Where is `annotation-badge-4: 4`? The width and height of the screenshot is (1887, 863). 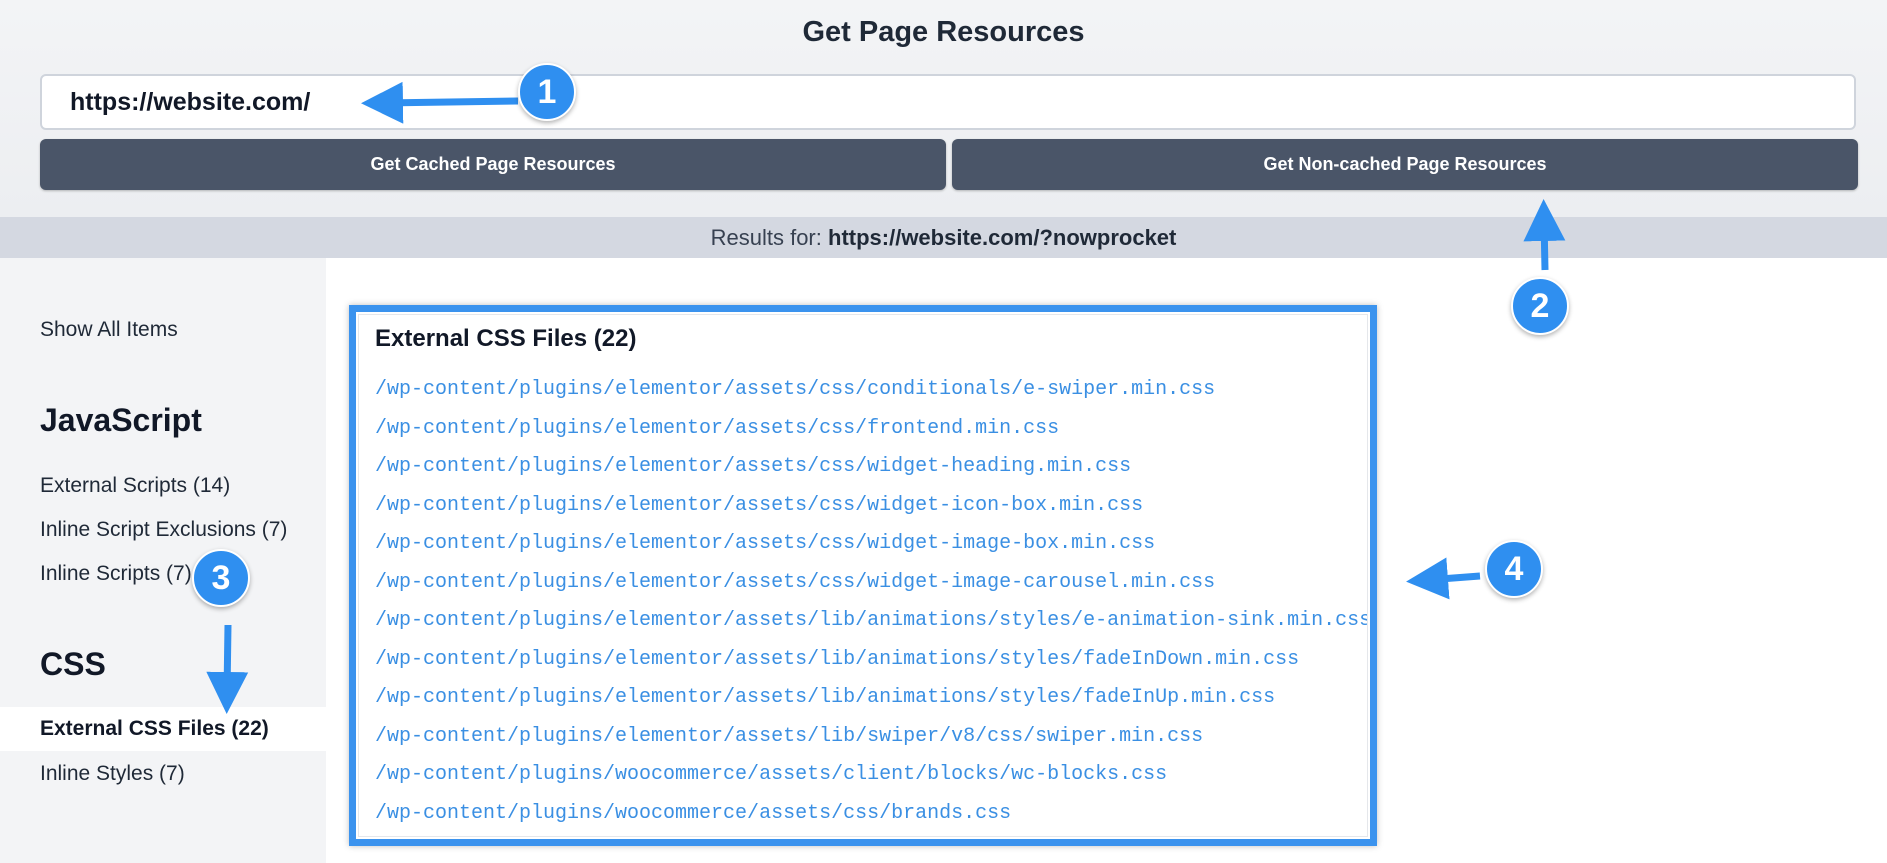 annotation-badge-4: 4 is located at coordinates (1514, 569).